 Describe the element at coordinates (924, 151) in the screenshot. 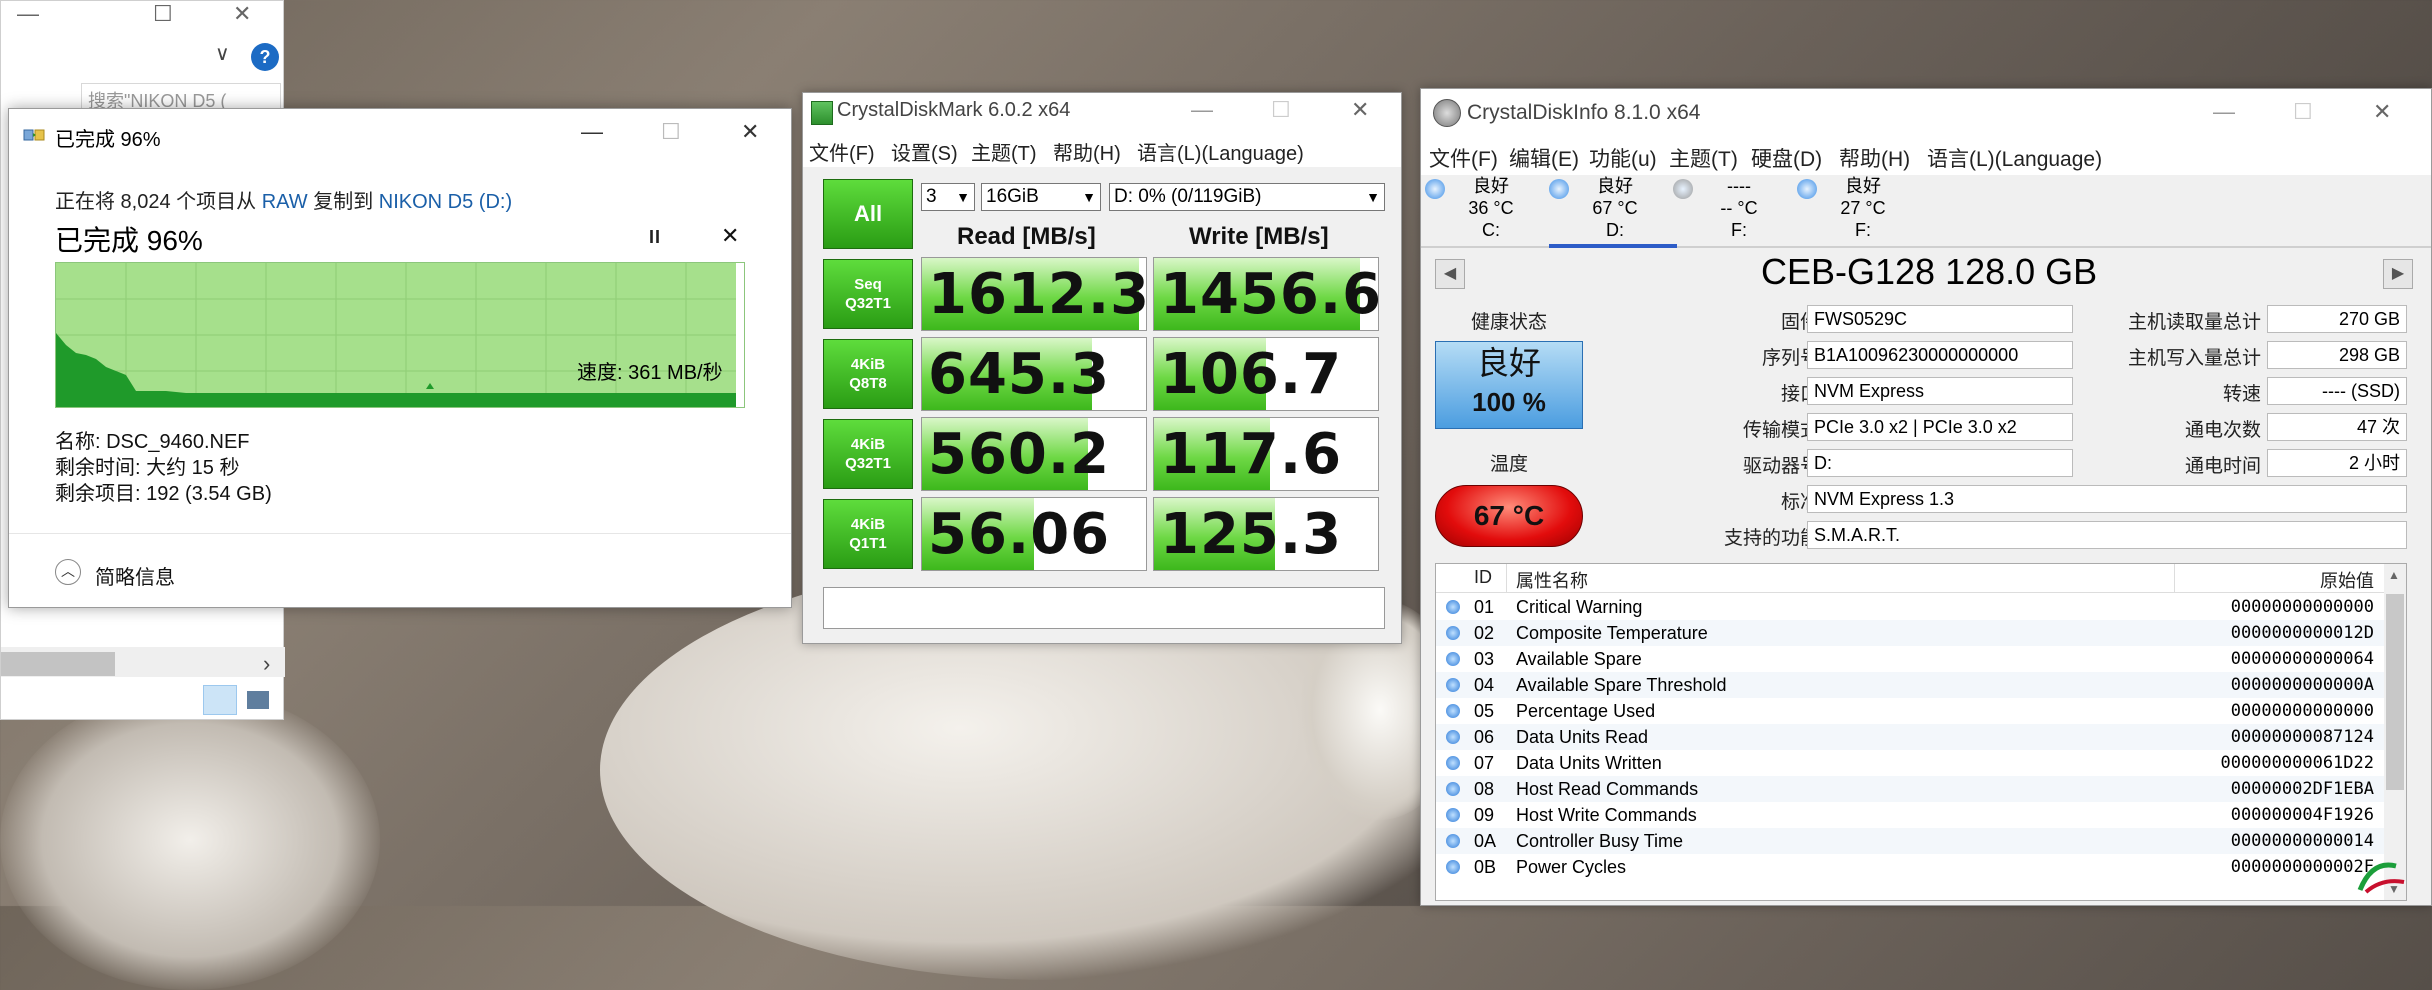

I see `menu-settings: 设置(S)` at that location.